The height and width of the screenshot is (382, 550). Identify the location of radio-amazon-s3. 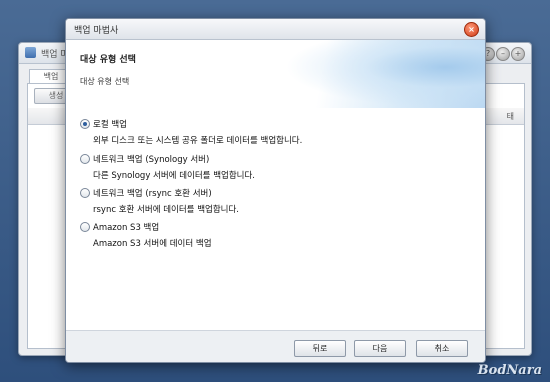
(85, 227).